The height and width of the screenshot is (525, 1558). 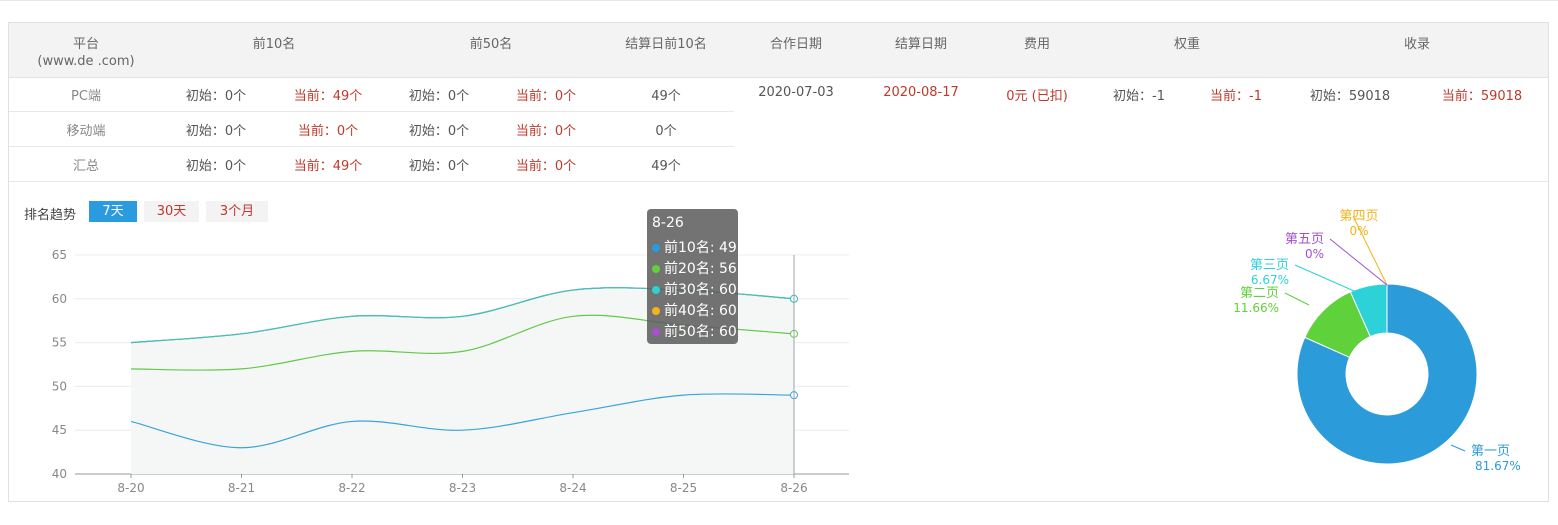 What do you see at coordinates (779, 0) in the screenshot?
I see `top-border` at bounding box center [779, 0].